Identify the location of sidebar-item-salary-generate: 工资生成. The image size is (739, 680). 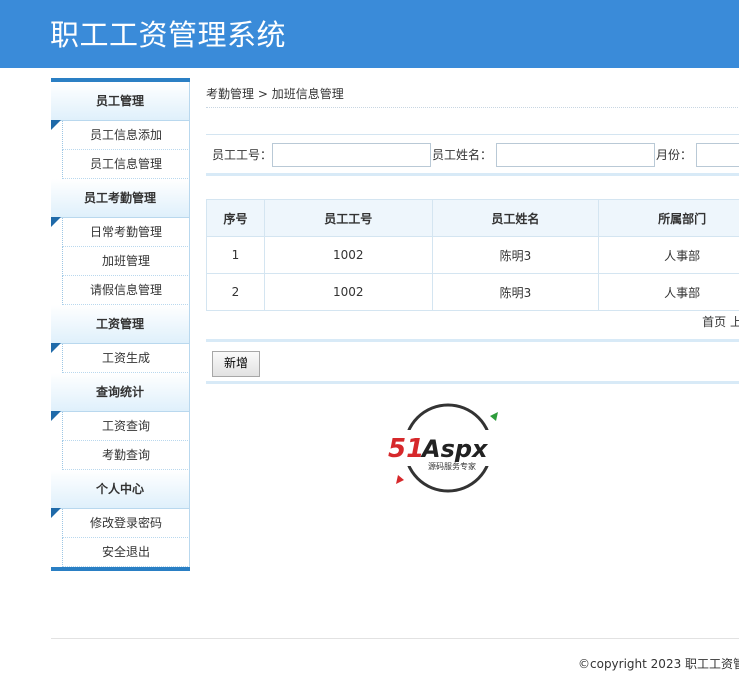
(126, 358).